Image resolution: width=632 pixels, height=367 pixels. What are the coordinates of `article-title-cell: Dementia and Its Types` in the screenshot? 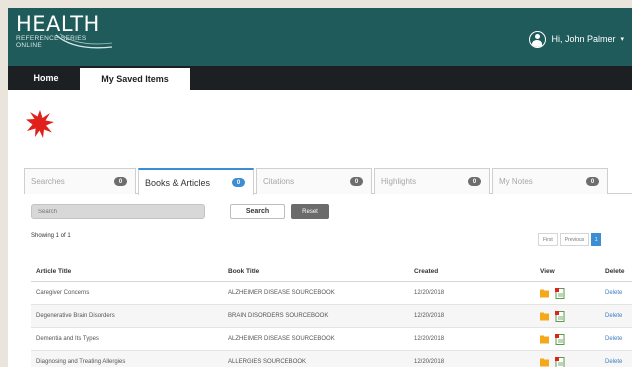 It's located at (67, 339).